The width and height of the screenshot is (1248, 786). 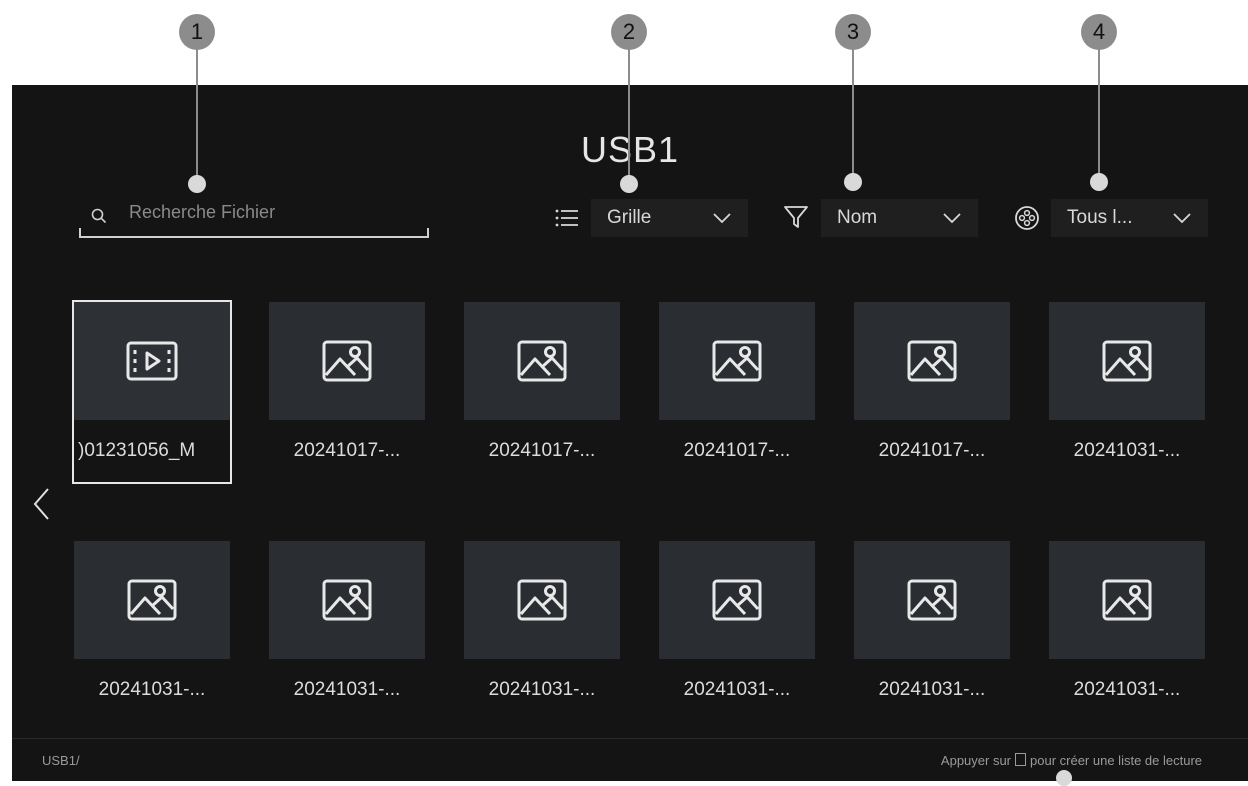 What do you see at coordinates (1027, 218) in the screenshot?
I see `media-reel-icon` at bounding box center [1027, 218].